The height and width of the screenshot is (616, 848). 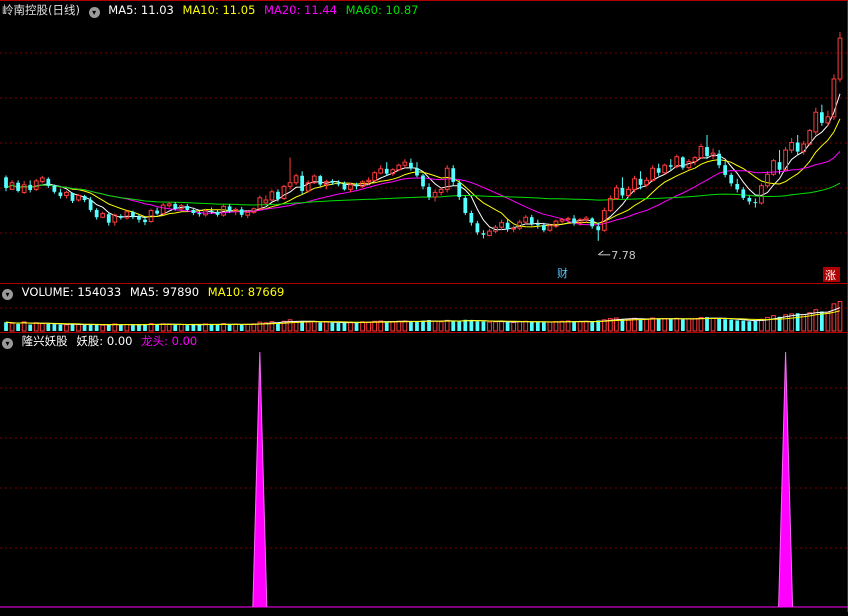 What do you see at coordinates (102, 341) in the screenshot?
I see `indicator-panel-header: ▾ 隆兴妖股 妖股: 0.00 龙头: 0.00` at bounding box center [102, 341].